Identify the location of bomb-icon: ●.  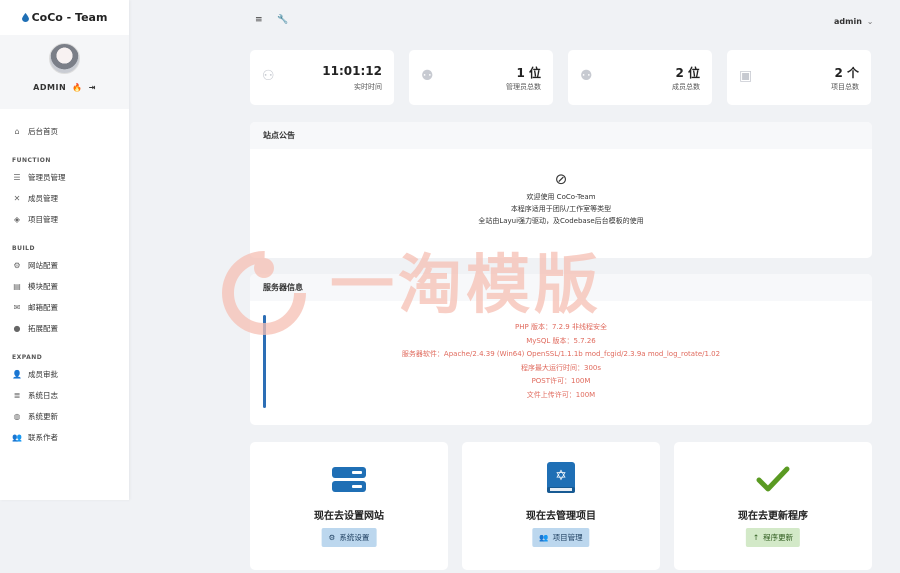
(17, 328).